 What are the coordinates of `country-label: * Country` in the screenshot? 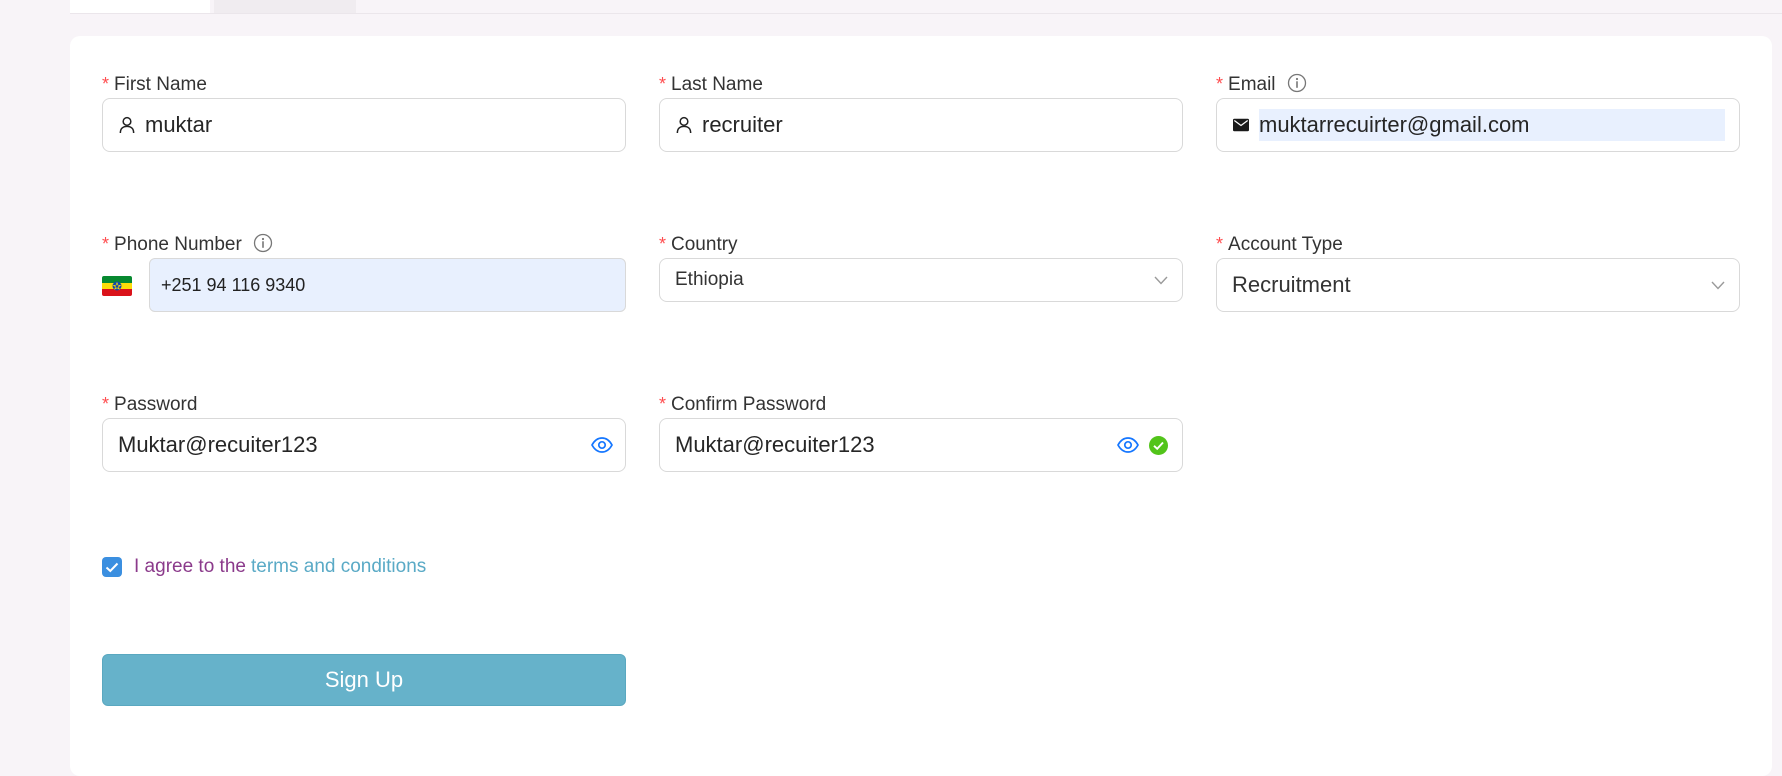 It's located at (698, 244).